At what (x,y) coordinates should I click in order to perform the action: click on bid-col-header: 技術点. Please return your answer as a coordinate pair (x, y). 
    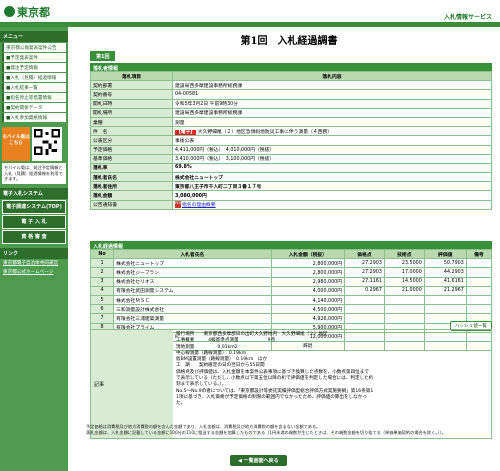
    Looking at the image, I should click on (404, 254).